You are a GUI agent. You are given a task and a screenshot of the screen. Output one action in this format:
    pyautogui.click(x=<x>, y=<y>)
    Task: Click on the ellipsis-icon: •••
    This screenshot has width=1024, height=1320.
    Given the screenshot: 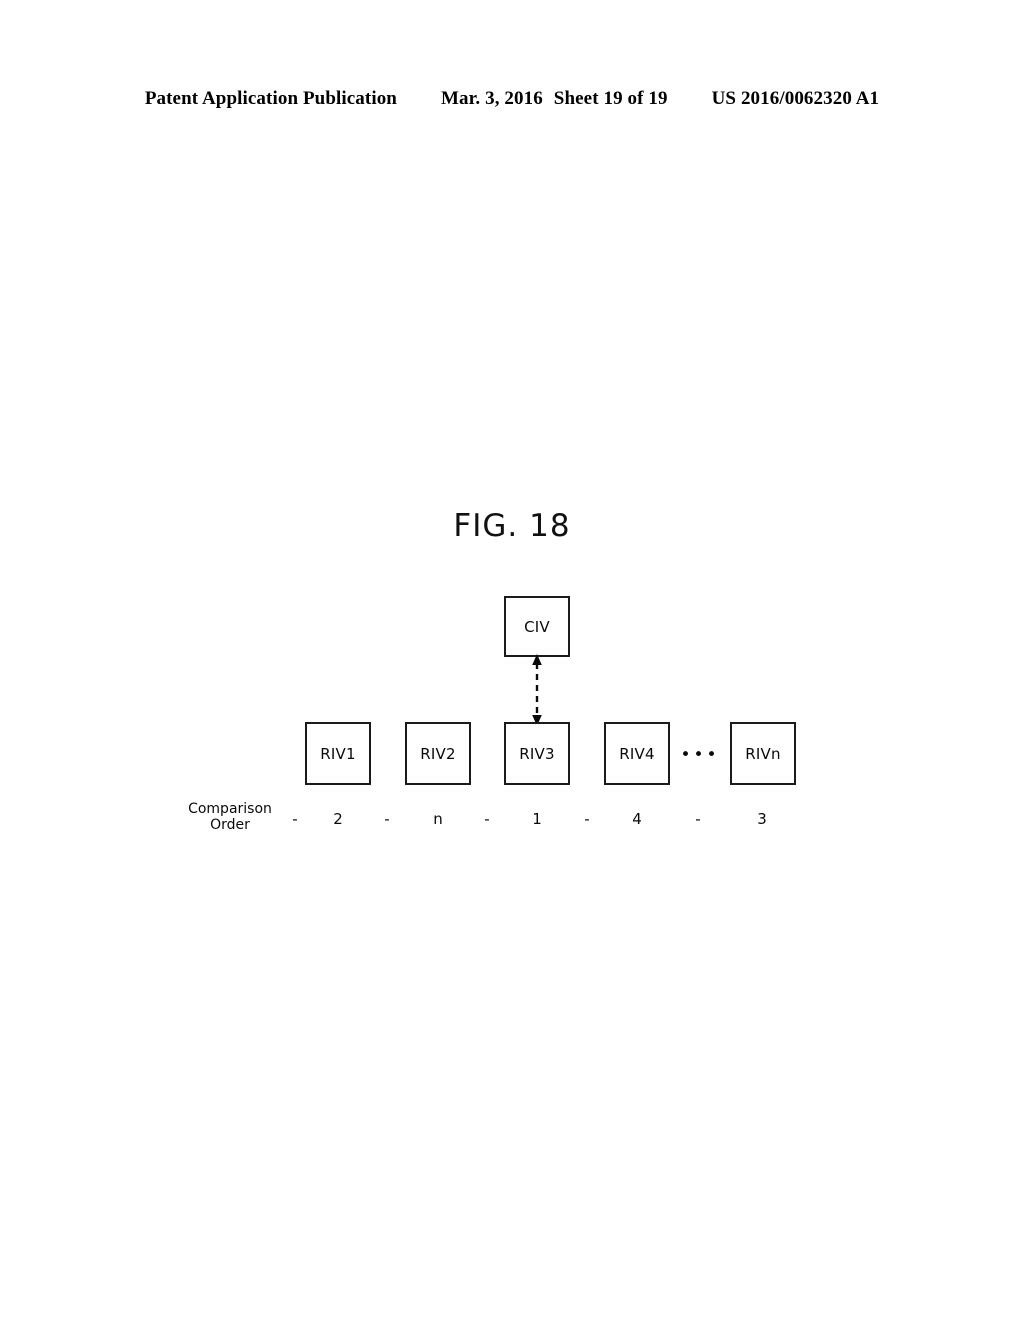 What is the action you would take?
    pyautogui.click(x=700, y=755)
    